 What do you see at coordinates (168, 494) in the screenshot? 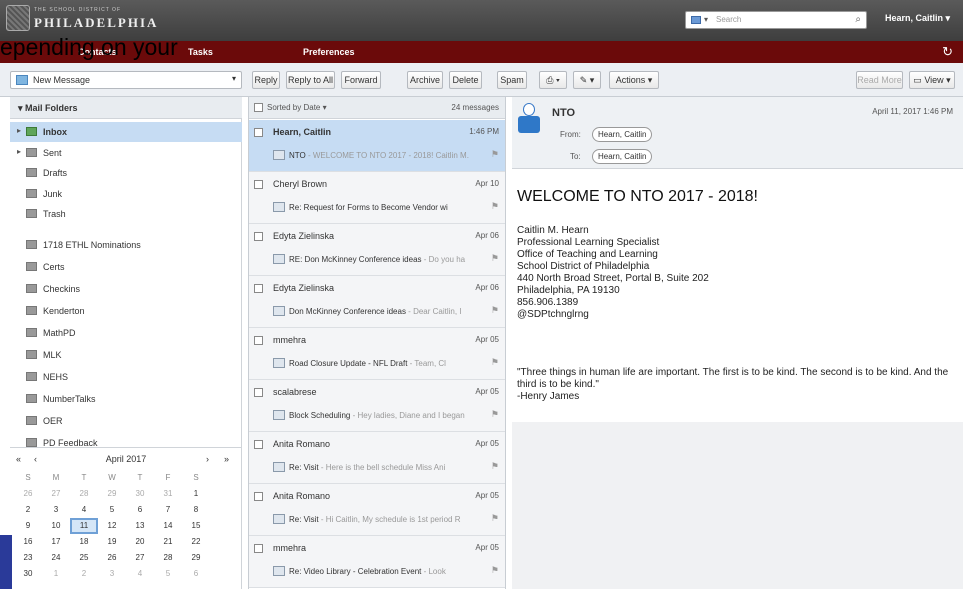
I see `calendar-day: 31` at bounding box center [168, 494].